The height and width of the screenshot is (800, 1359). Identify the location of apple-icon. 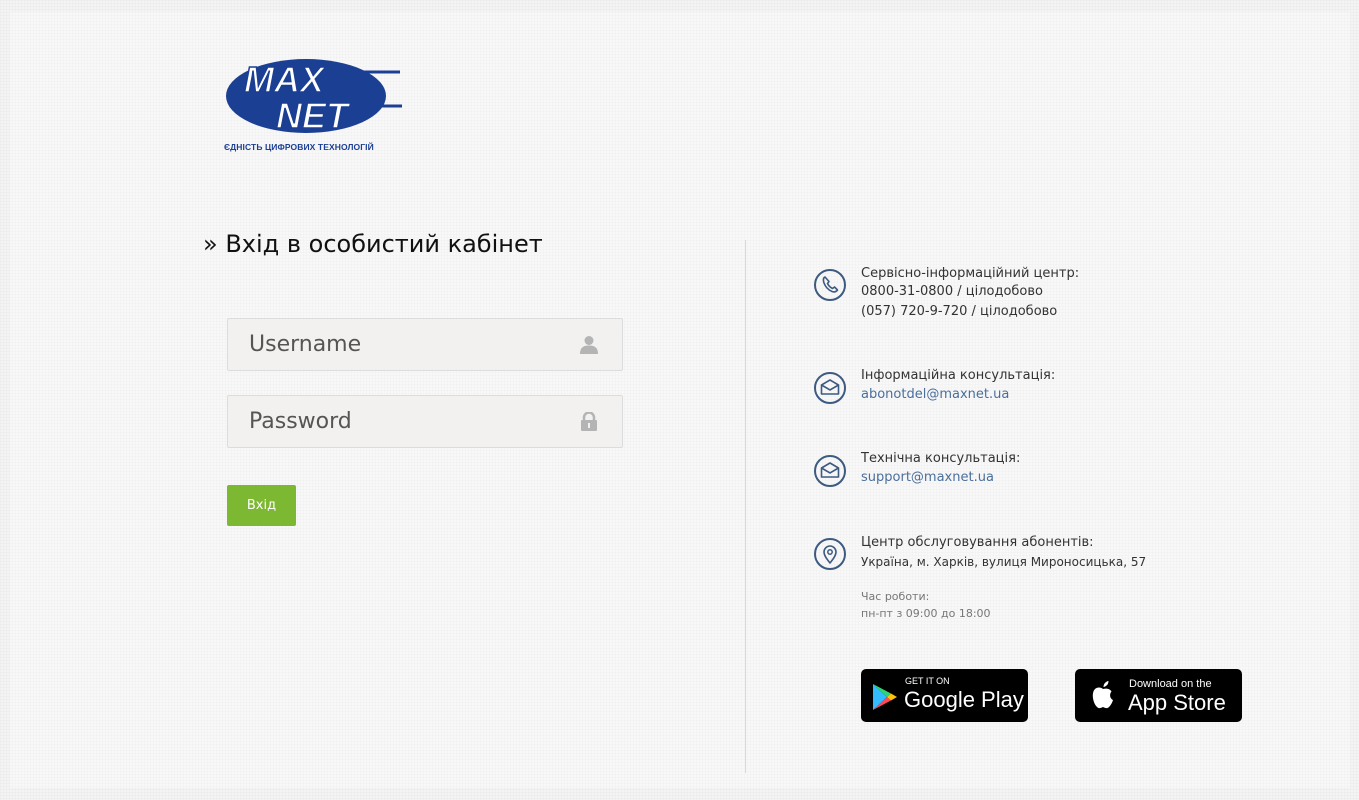
(1102, 695).